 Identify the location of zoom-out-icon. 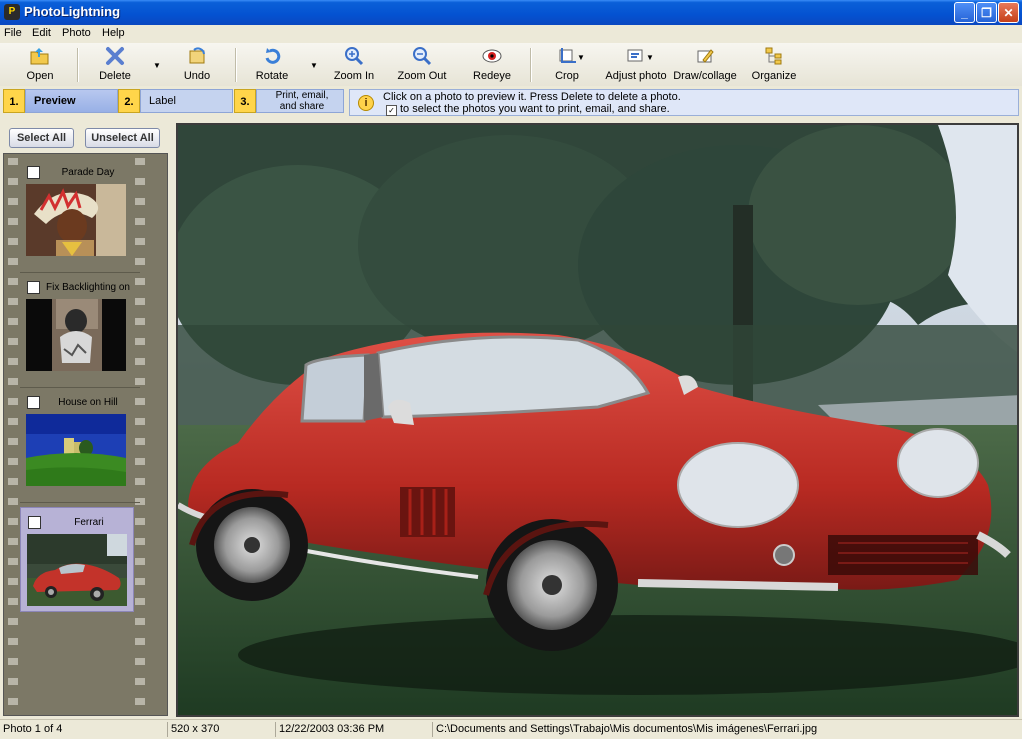
(422, 56).